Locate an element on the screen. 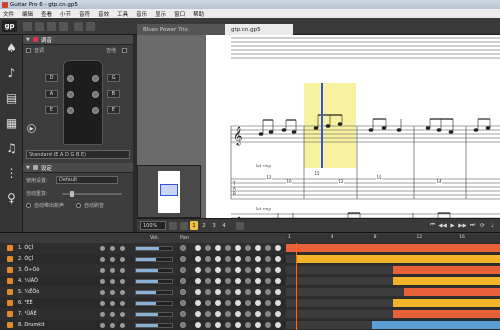 The height and width of the screenshot is (330, 500). track-row: 4. ¼ÍÂÖ is located at coordinates (250, 281).